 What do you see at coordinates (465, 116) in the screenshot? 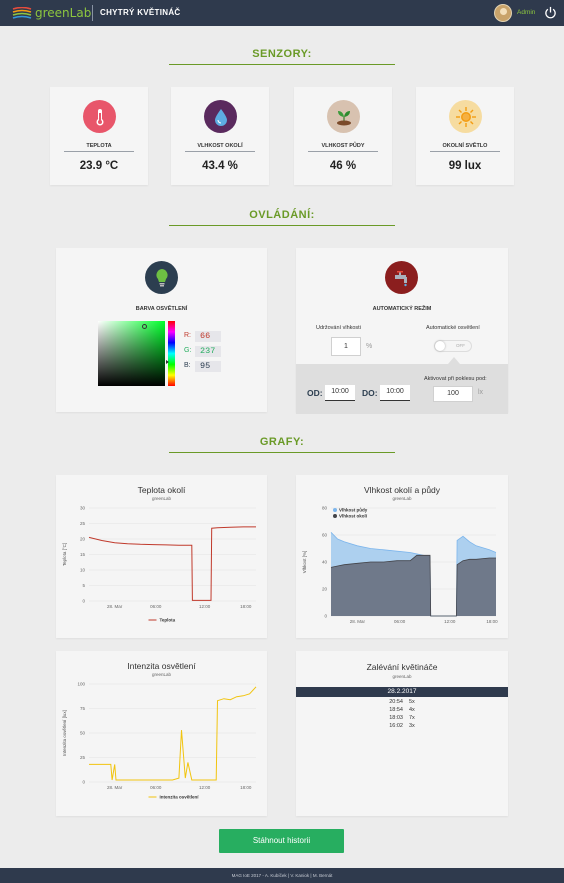
I see `sun-icon` at bounding box center [465, 116].